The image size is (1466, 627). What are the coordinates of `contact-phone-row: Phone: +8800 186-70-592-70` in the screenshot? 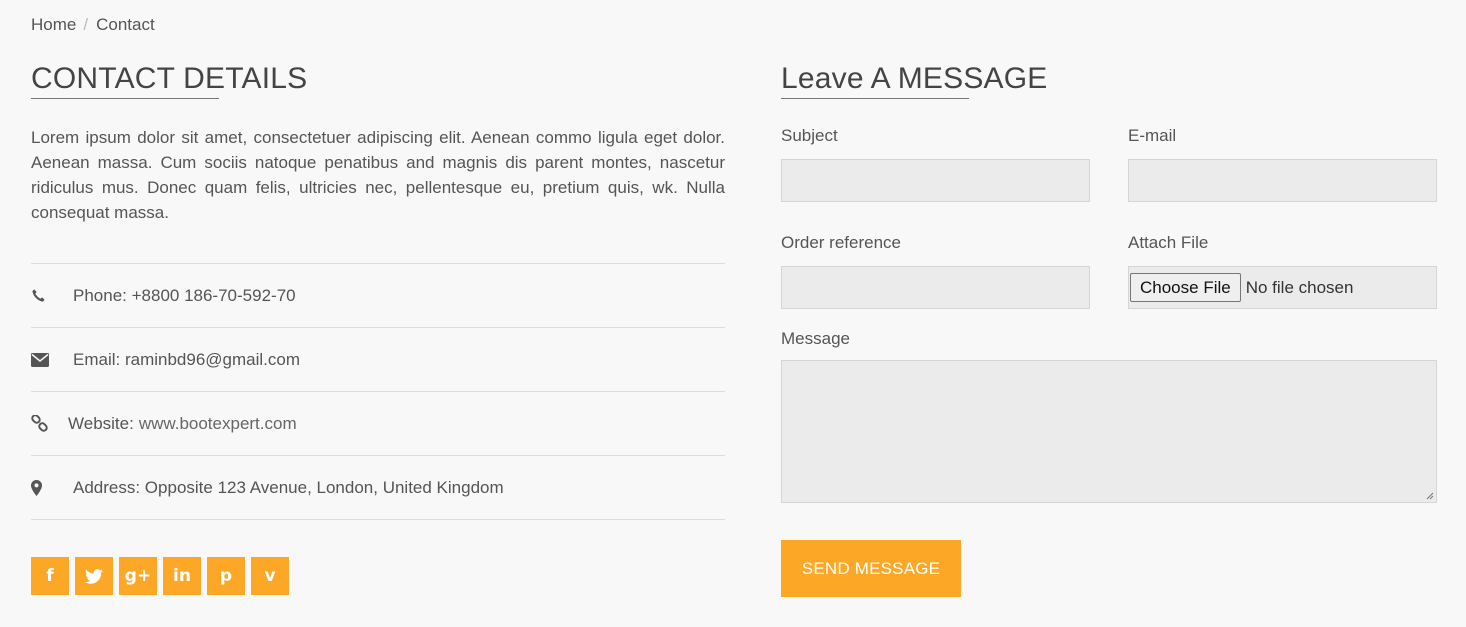 It's located at (378, 296).